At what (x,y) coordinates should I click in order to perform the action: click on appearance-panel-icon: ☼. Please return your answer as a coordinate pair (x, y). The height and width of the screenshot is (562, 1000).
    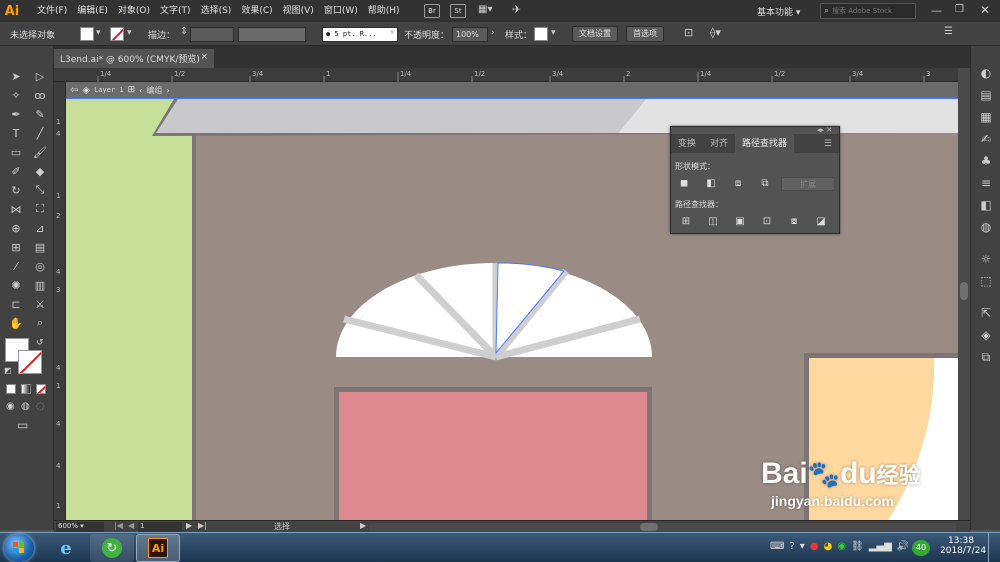
    Looking at the image, I should click on (985, 259).